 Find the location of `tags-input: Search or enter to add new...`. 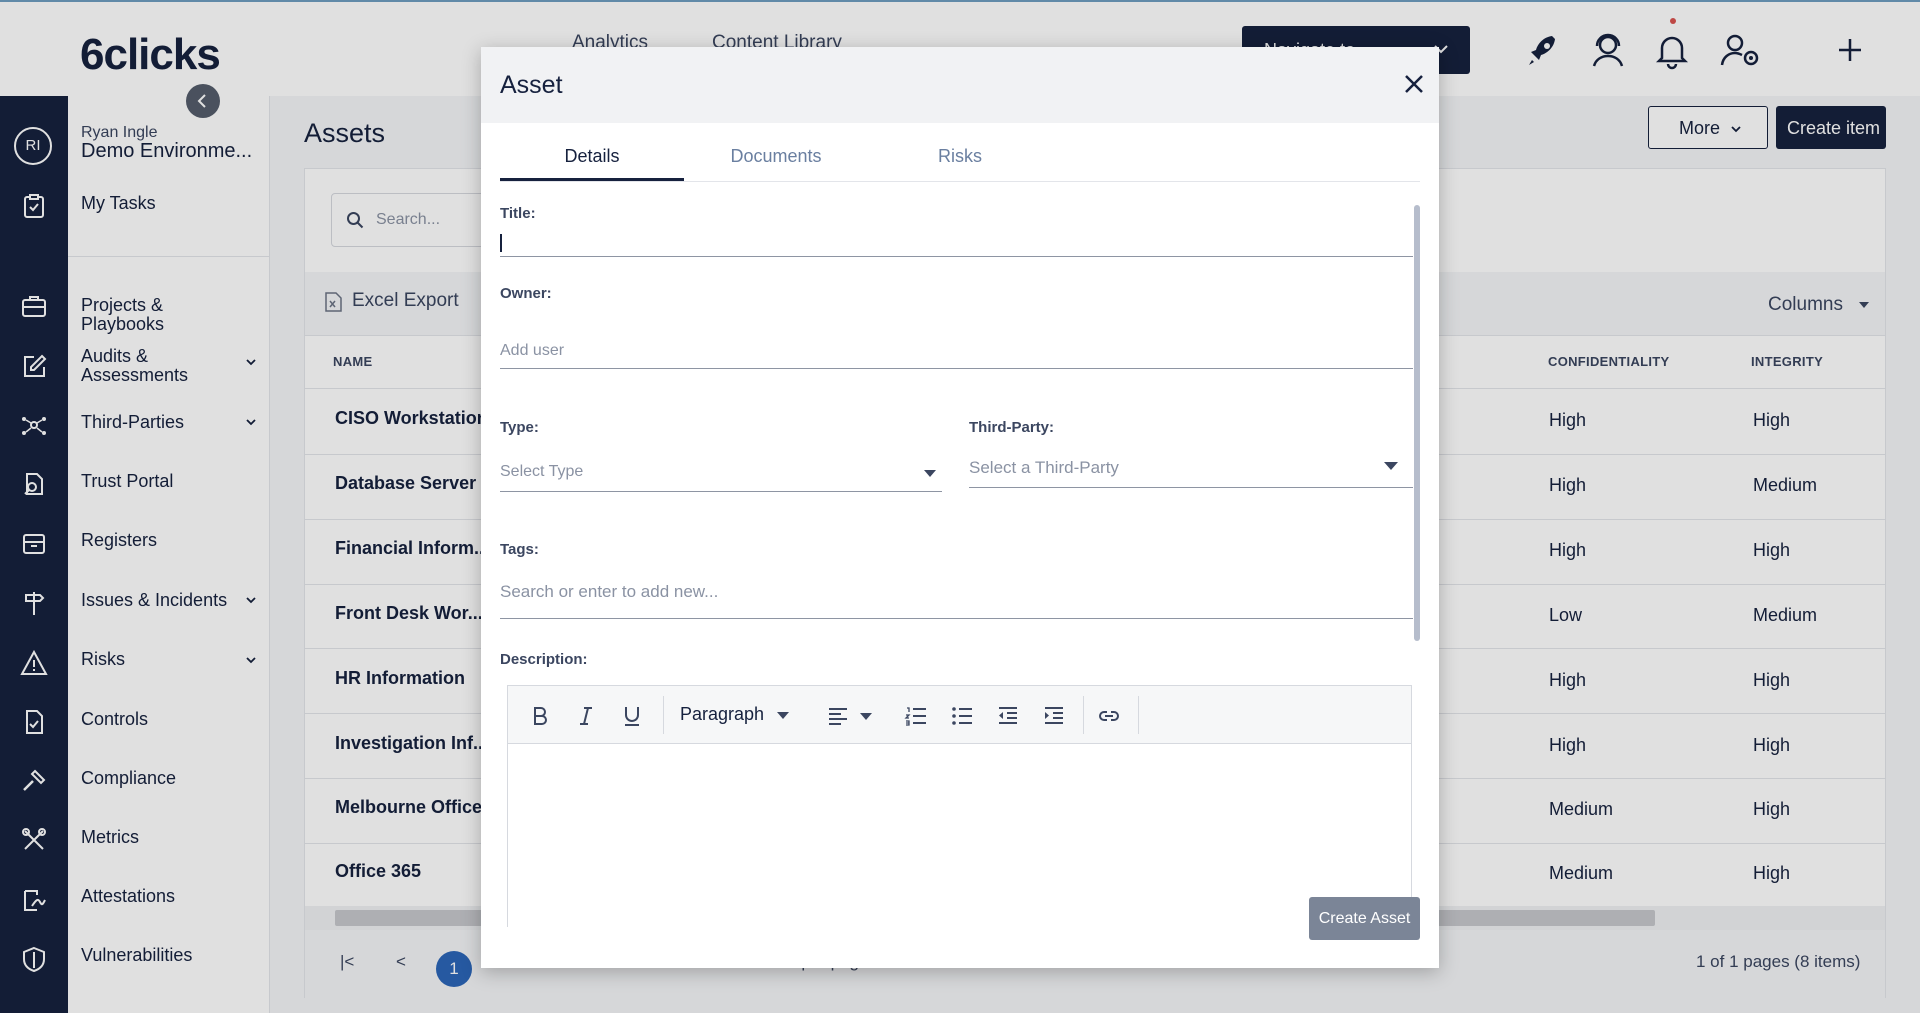

tags-input: Search or enter to add new... is located at coordinates (609, 592).